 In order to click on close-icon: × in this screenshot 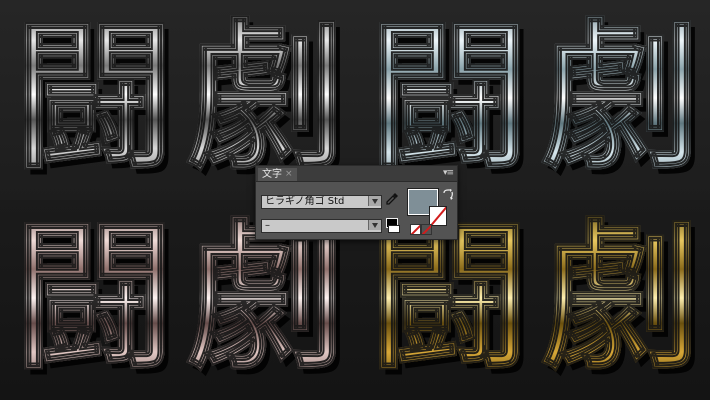, I will do `click(289, 174)`.